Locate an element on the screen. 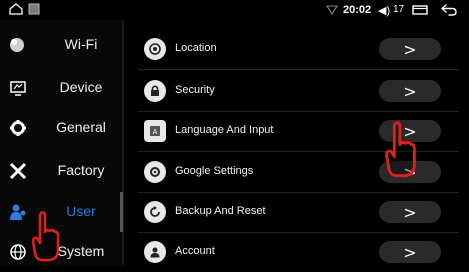 Image resolution: width=469 pixels, height=272 pixels. row-label: Location is located at coordinates (196, 48).